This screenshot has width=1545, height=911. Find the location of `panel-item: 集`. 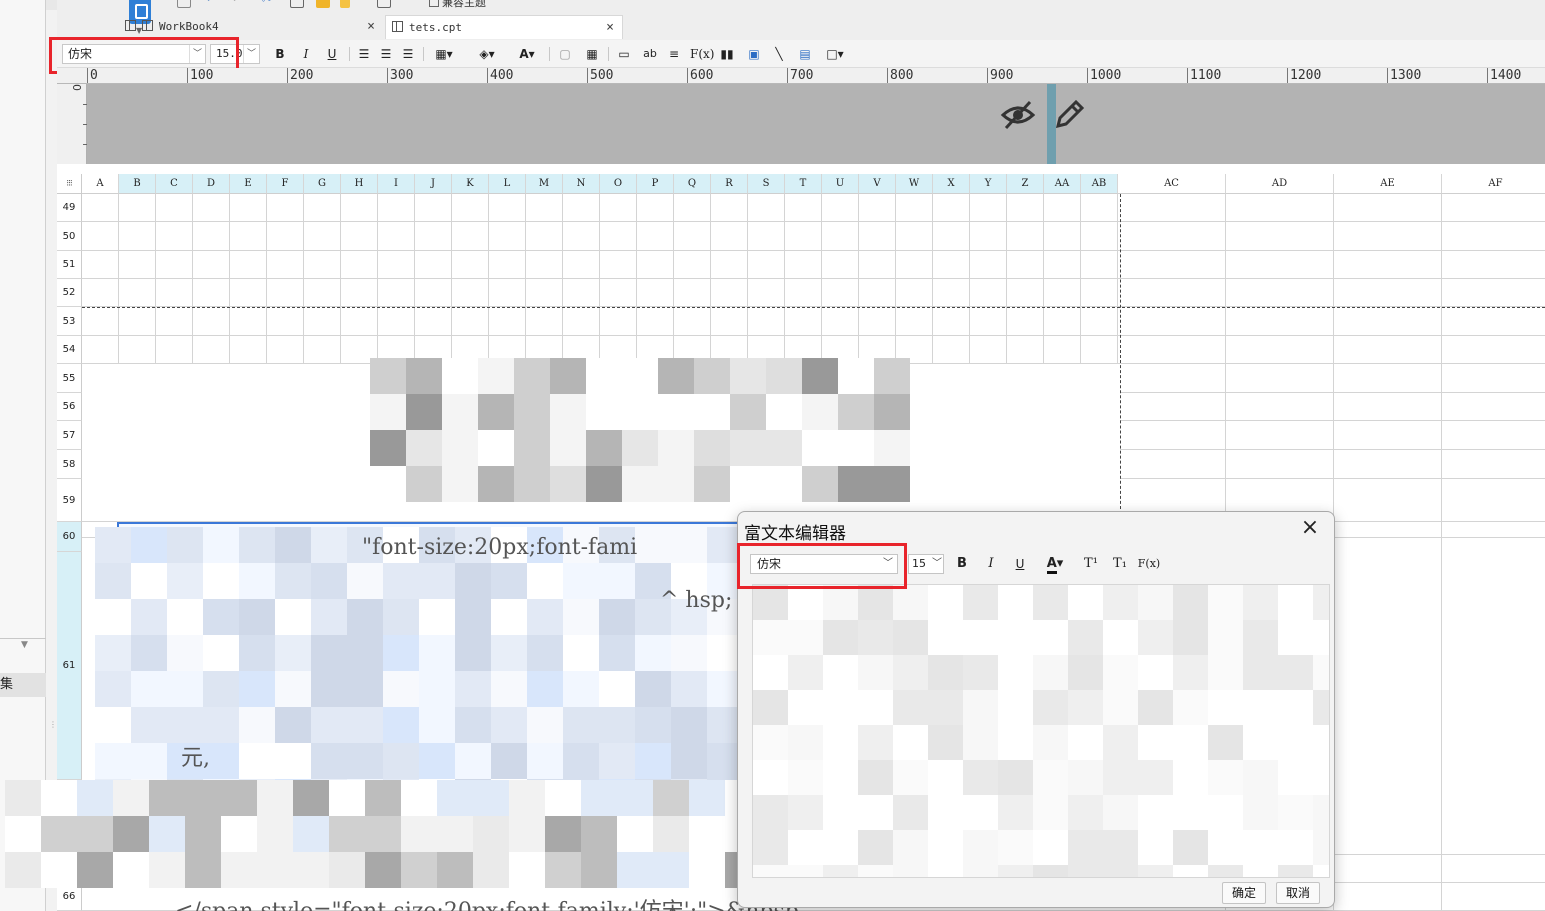

panel-item: 集 is located at coordinates (23, 685).